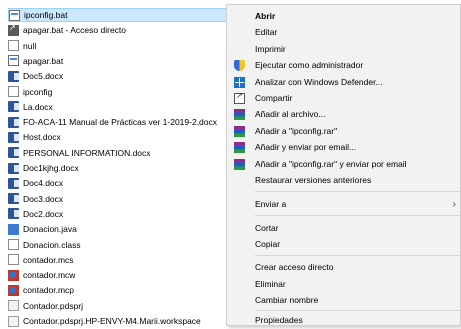 Image resolution: width=461 pixels, height=329 pixels. What do you see at coordinates (43, 183) in the screenshot?
I see `file-name-label: Doc4.docx` at bounding box center [43, 183].